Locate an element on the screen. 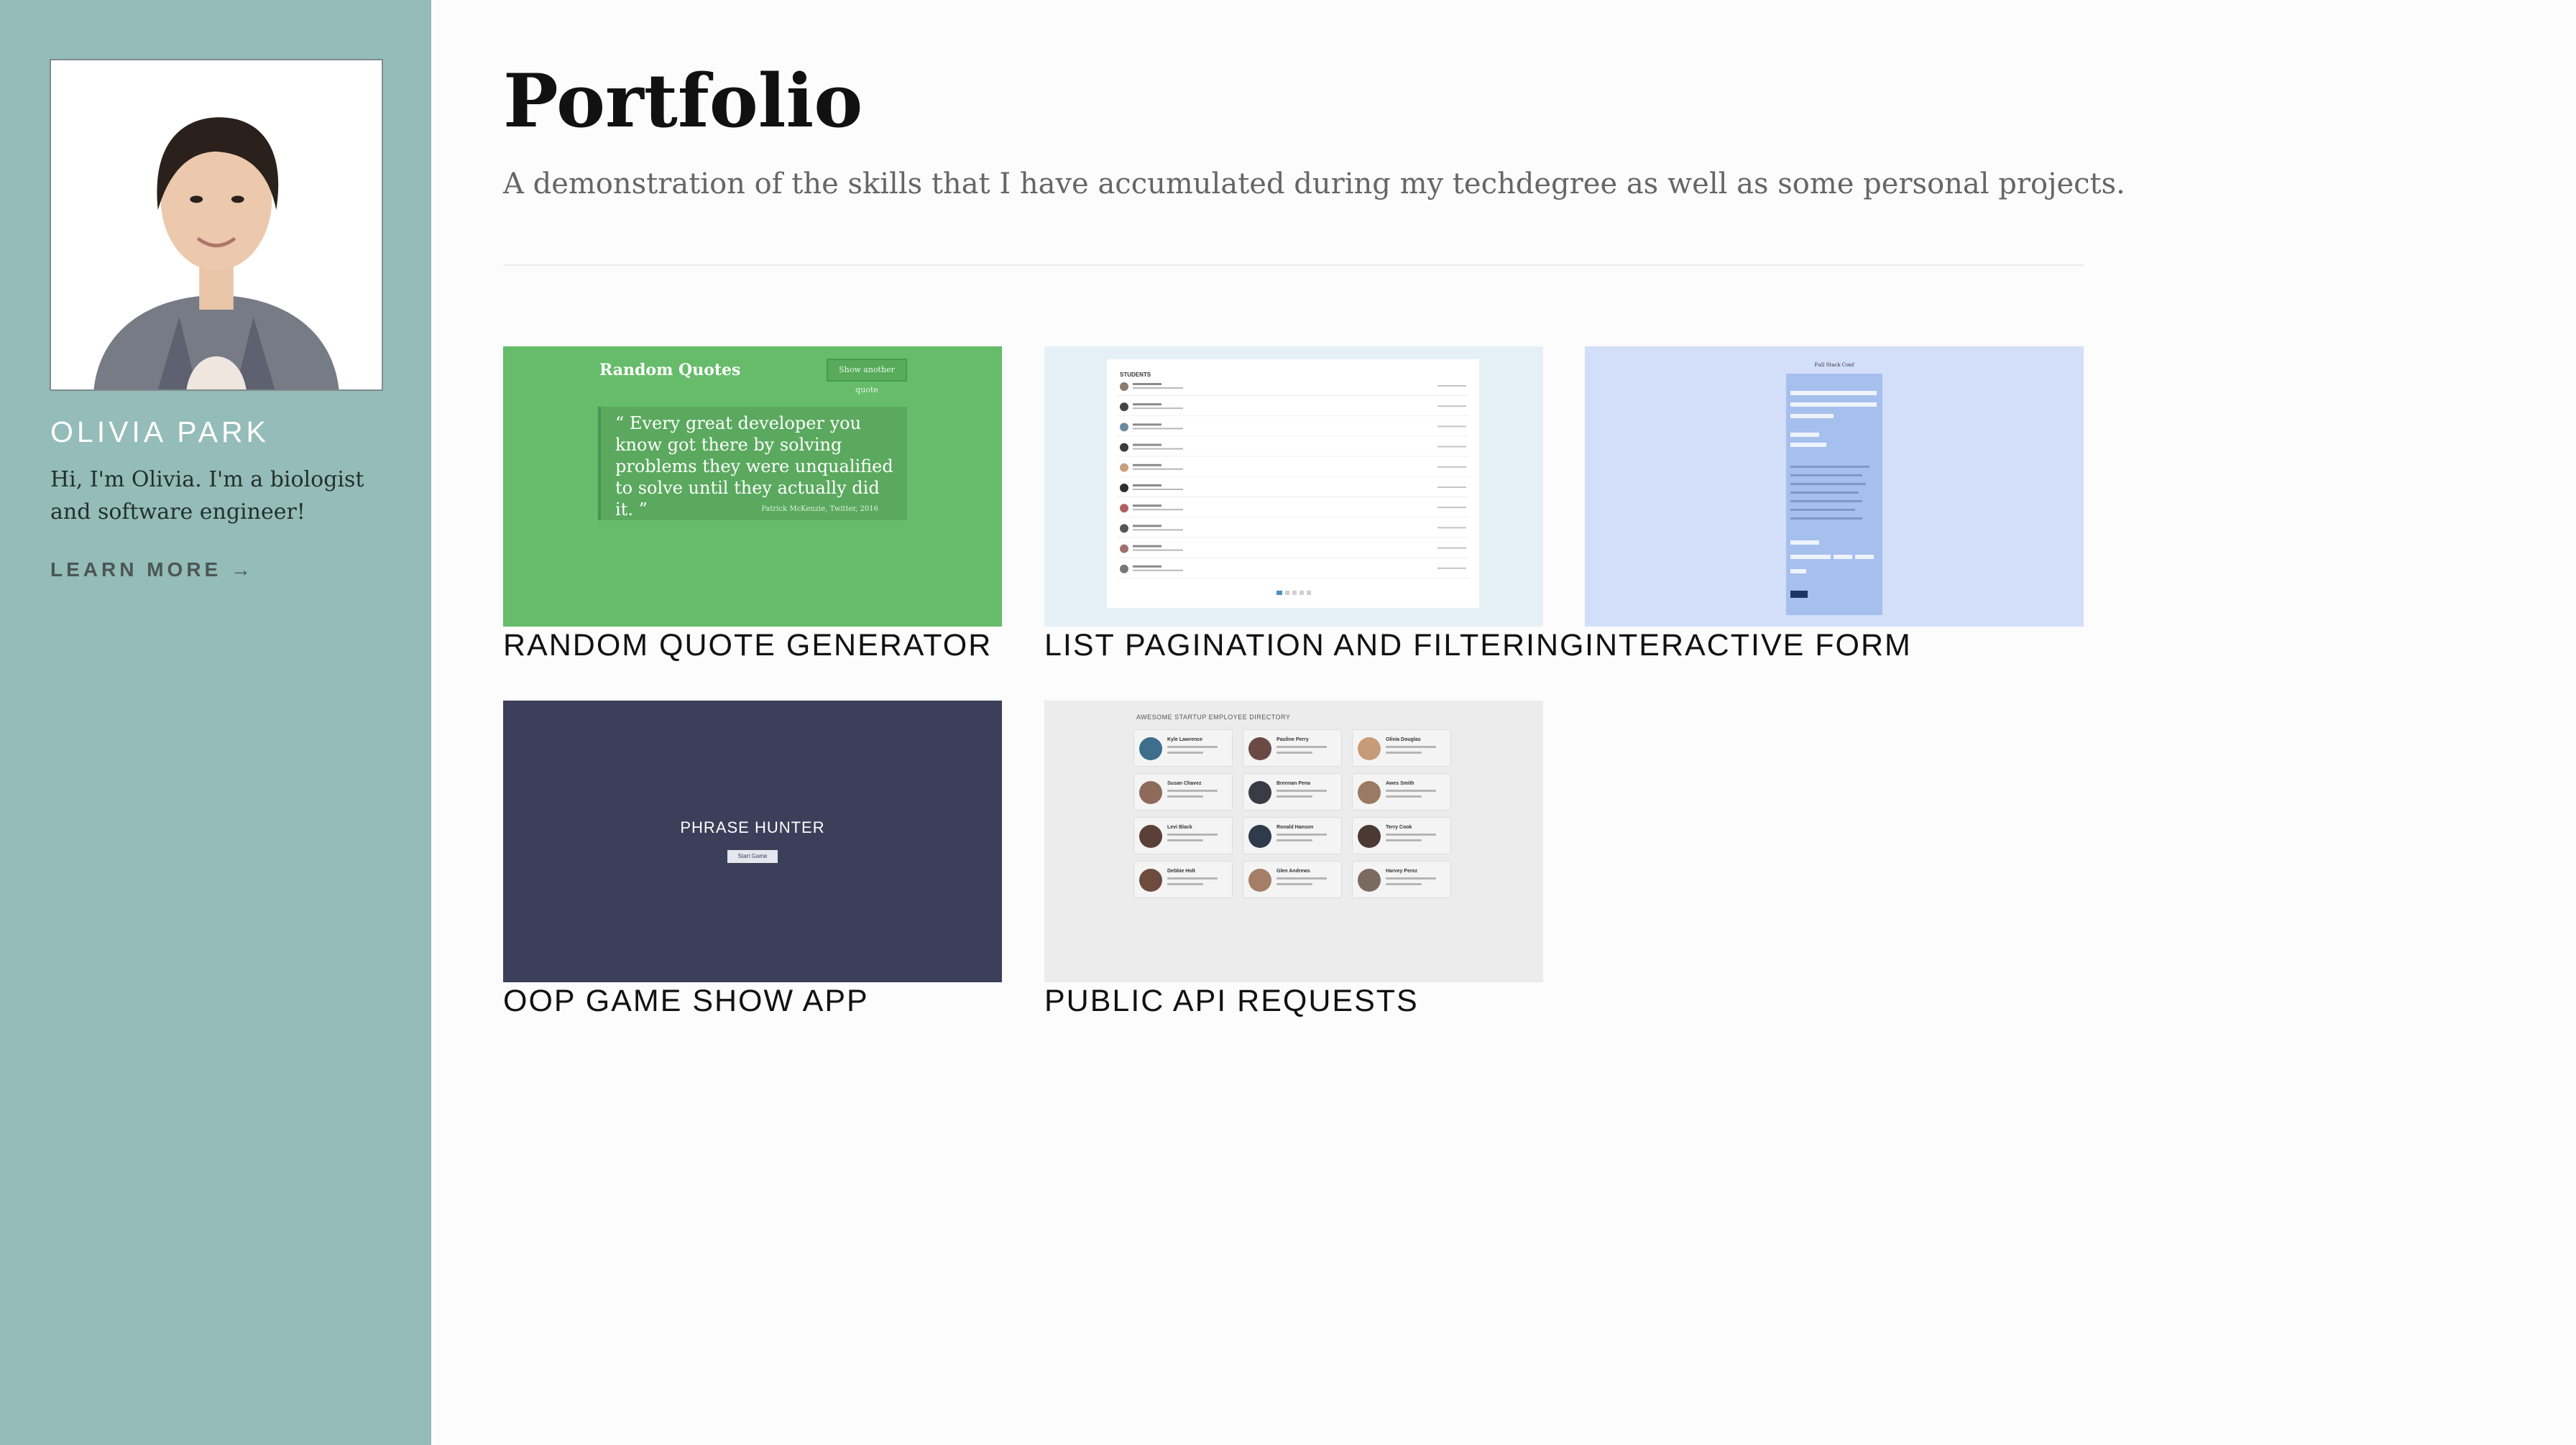  project-thumbnail-list-pagination: STUDENTS is located at coordinates (1293, 486).